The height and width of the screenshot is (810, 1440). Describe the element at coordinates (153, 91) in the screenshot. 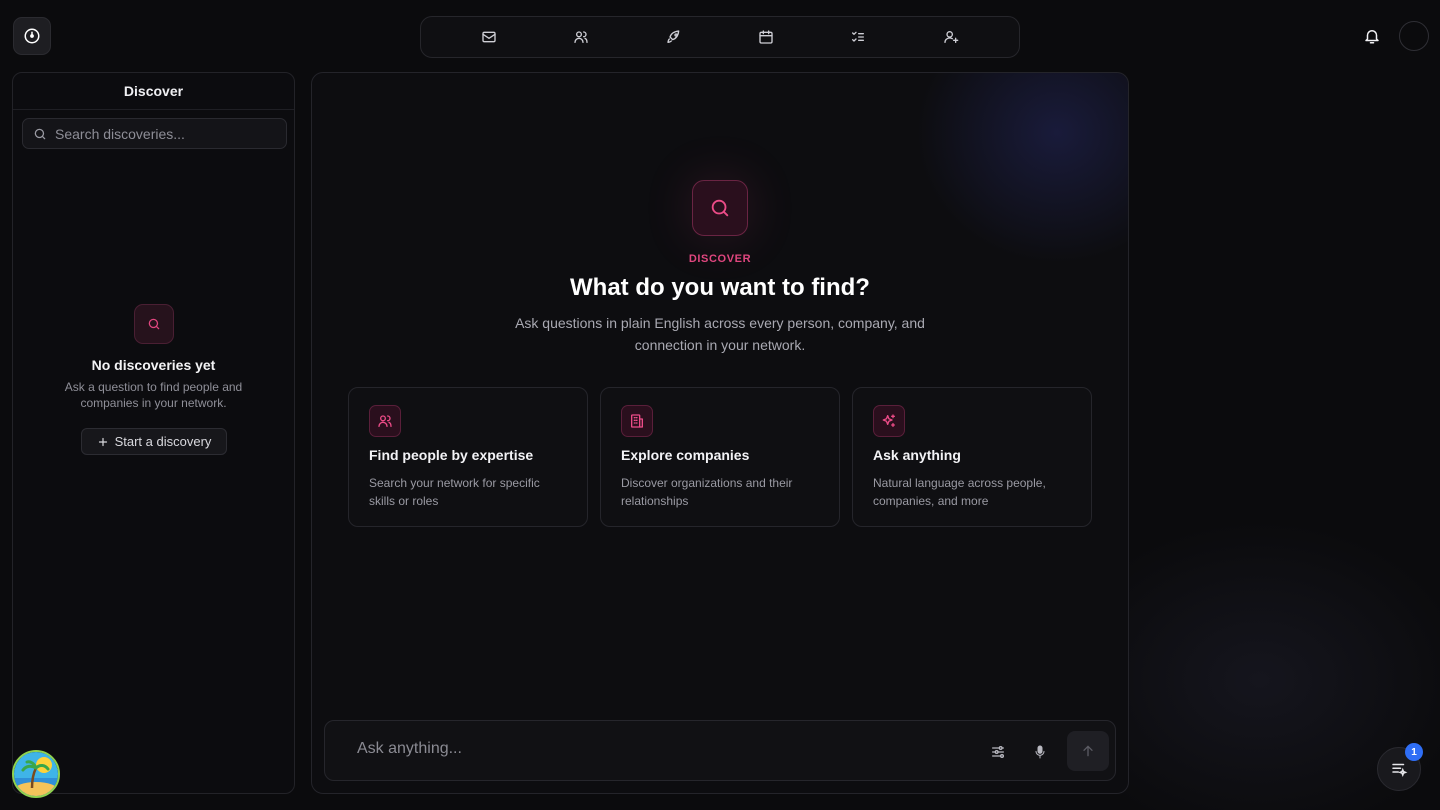

I see `sidebar-title: Discover` at that location.